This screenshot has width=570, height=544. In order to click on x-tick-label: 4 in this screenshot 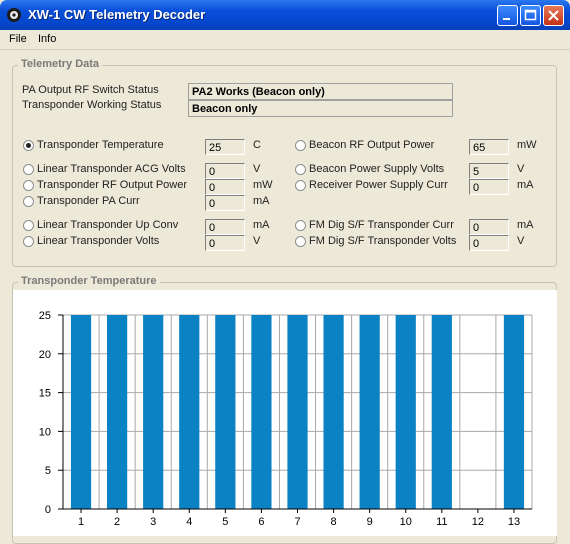, I will do `click(189, 522)`.